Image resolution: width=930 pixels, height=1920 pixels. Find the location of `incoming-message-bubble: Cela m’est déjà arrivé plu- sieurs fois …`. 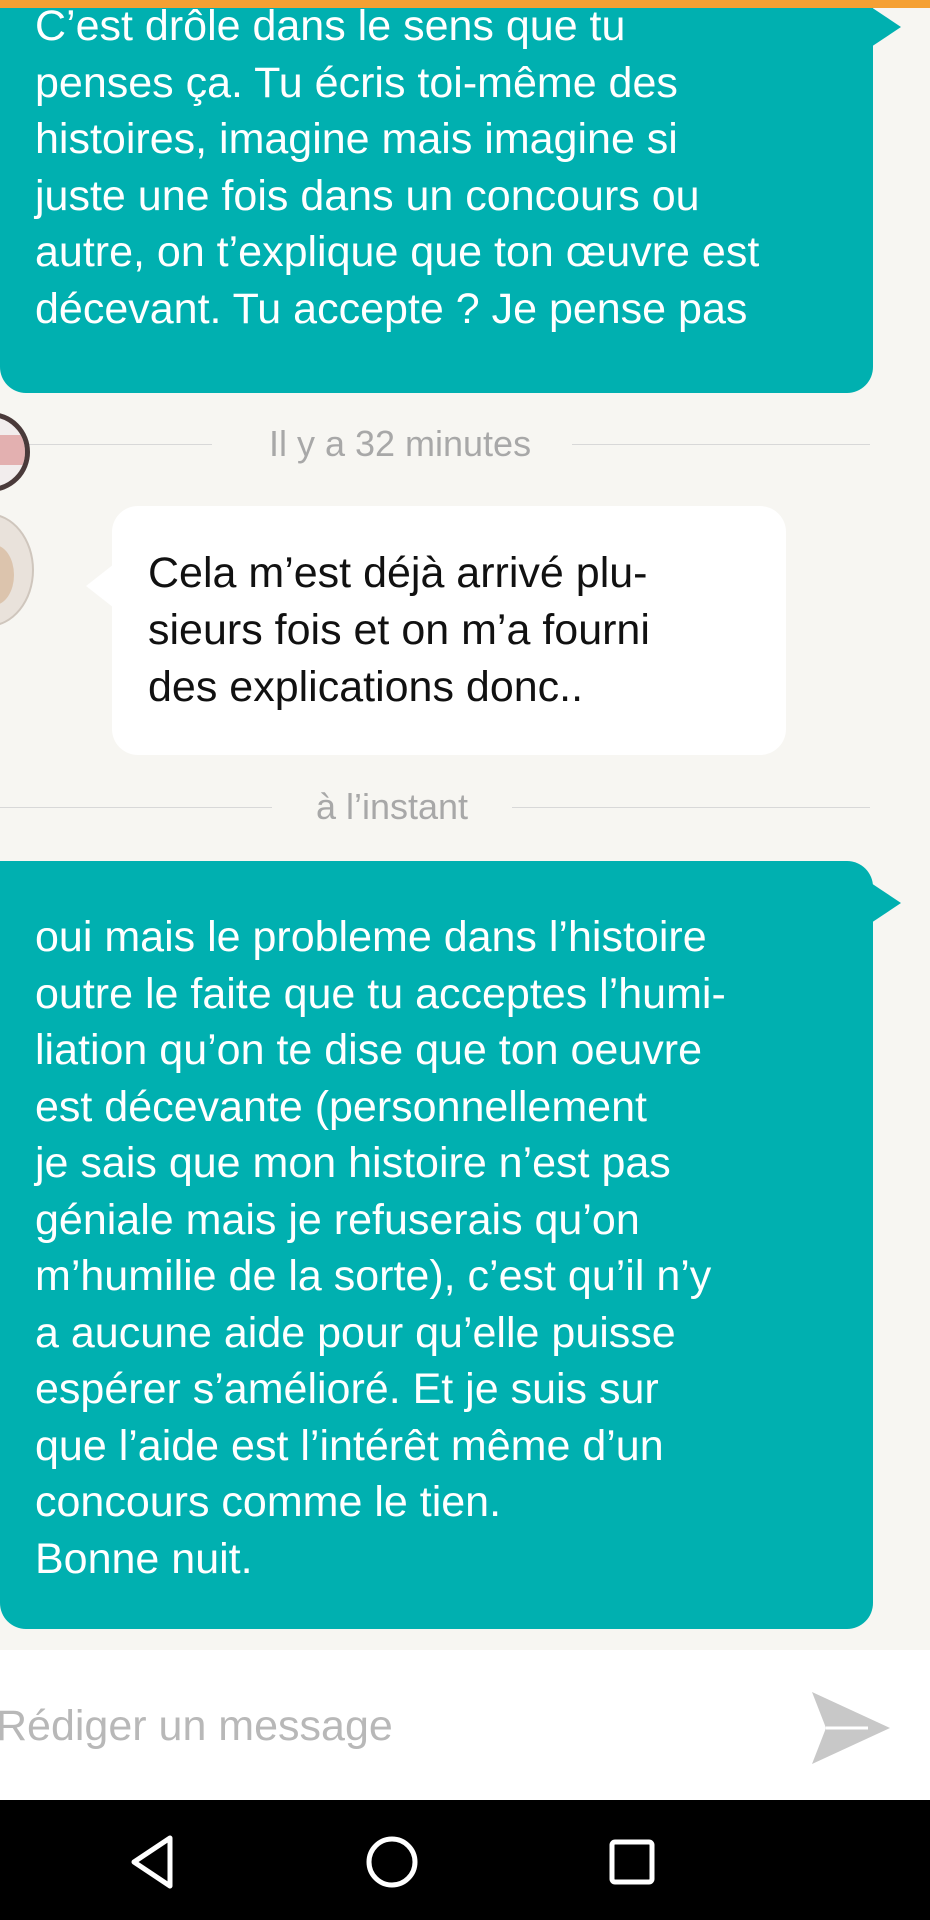

incoming-message-bubble: Cela m’est déjà arrivé plu- sieurs fois … is located at coordinates (436, 630).